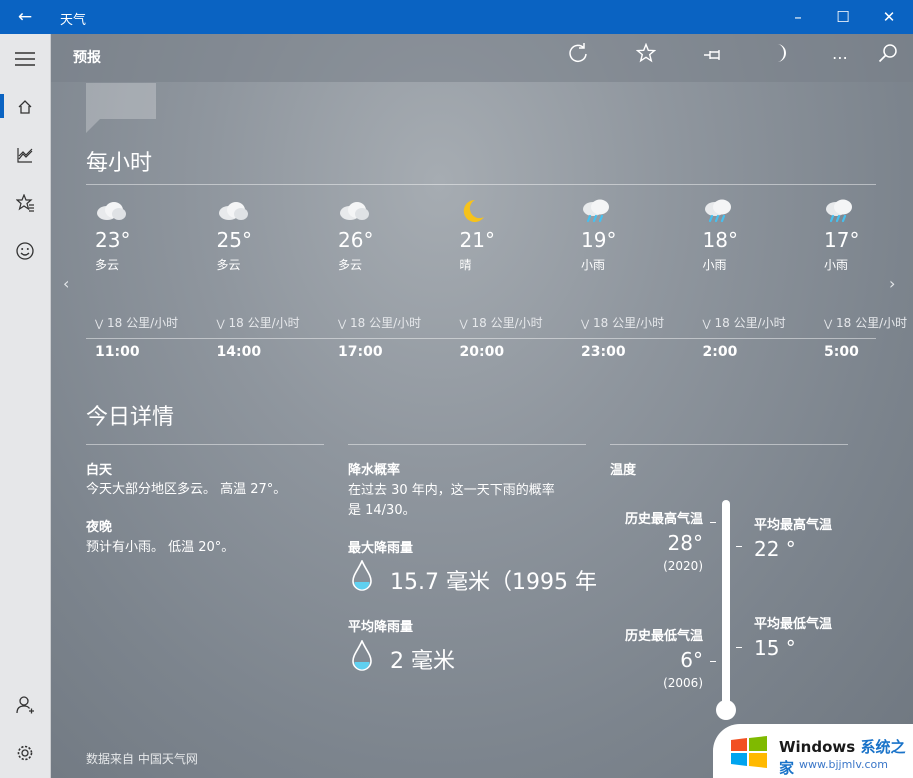 The height and width of the screenshot is (778, 913). Describe the element at coordinates (781, 58) in the screenshot. I see `night-mode-moon-icon` at that location.